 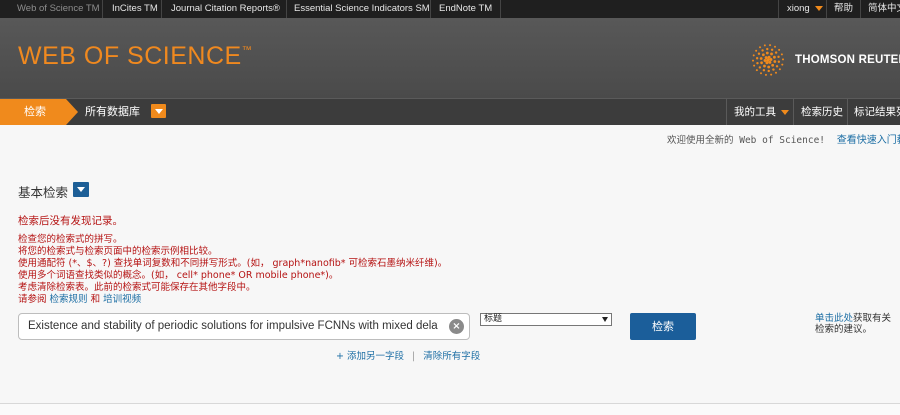 I want to click on tab-arrow, so click(x=72, y=112).